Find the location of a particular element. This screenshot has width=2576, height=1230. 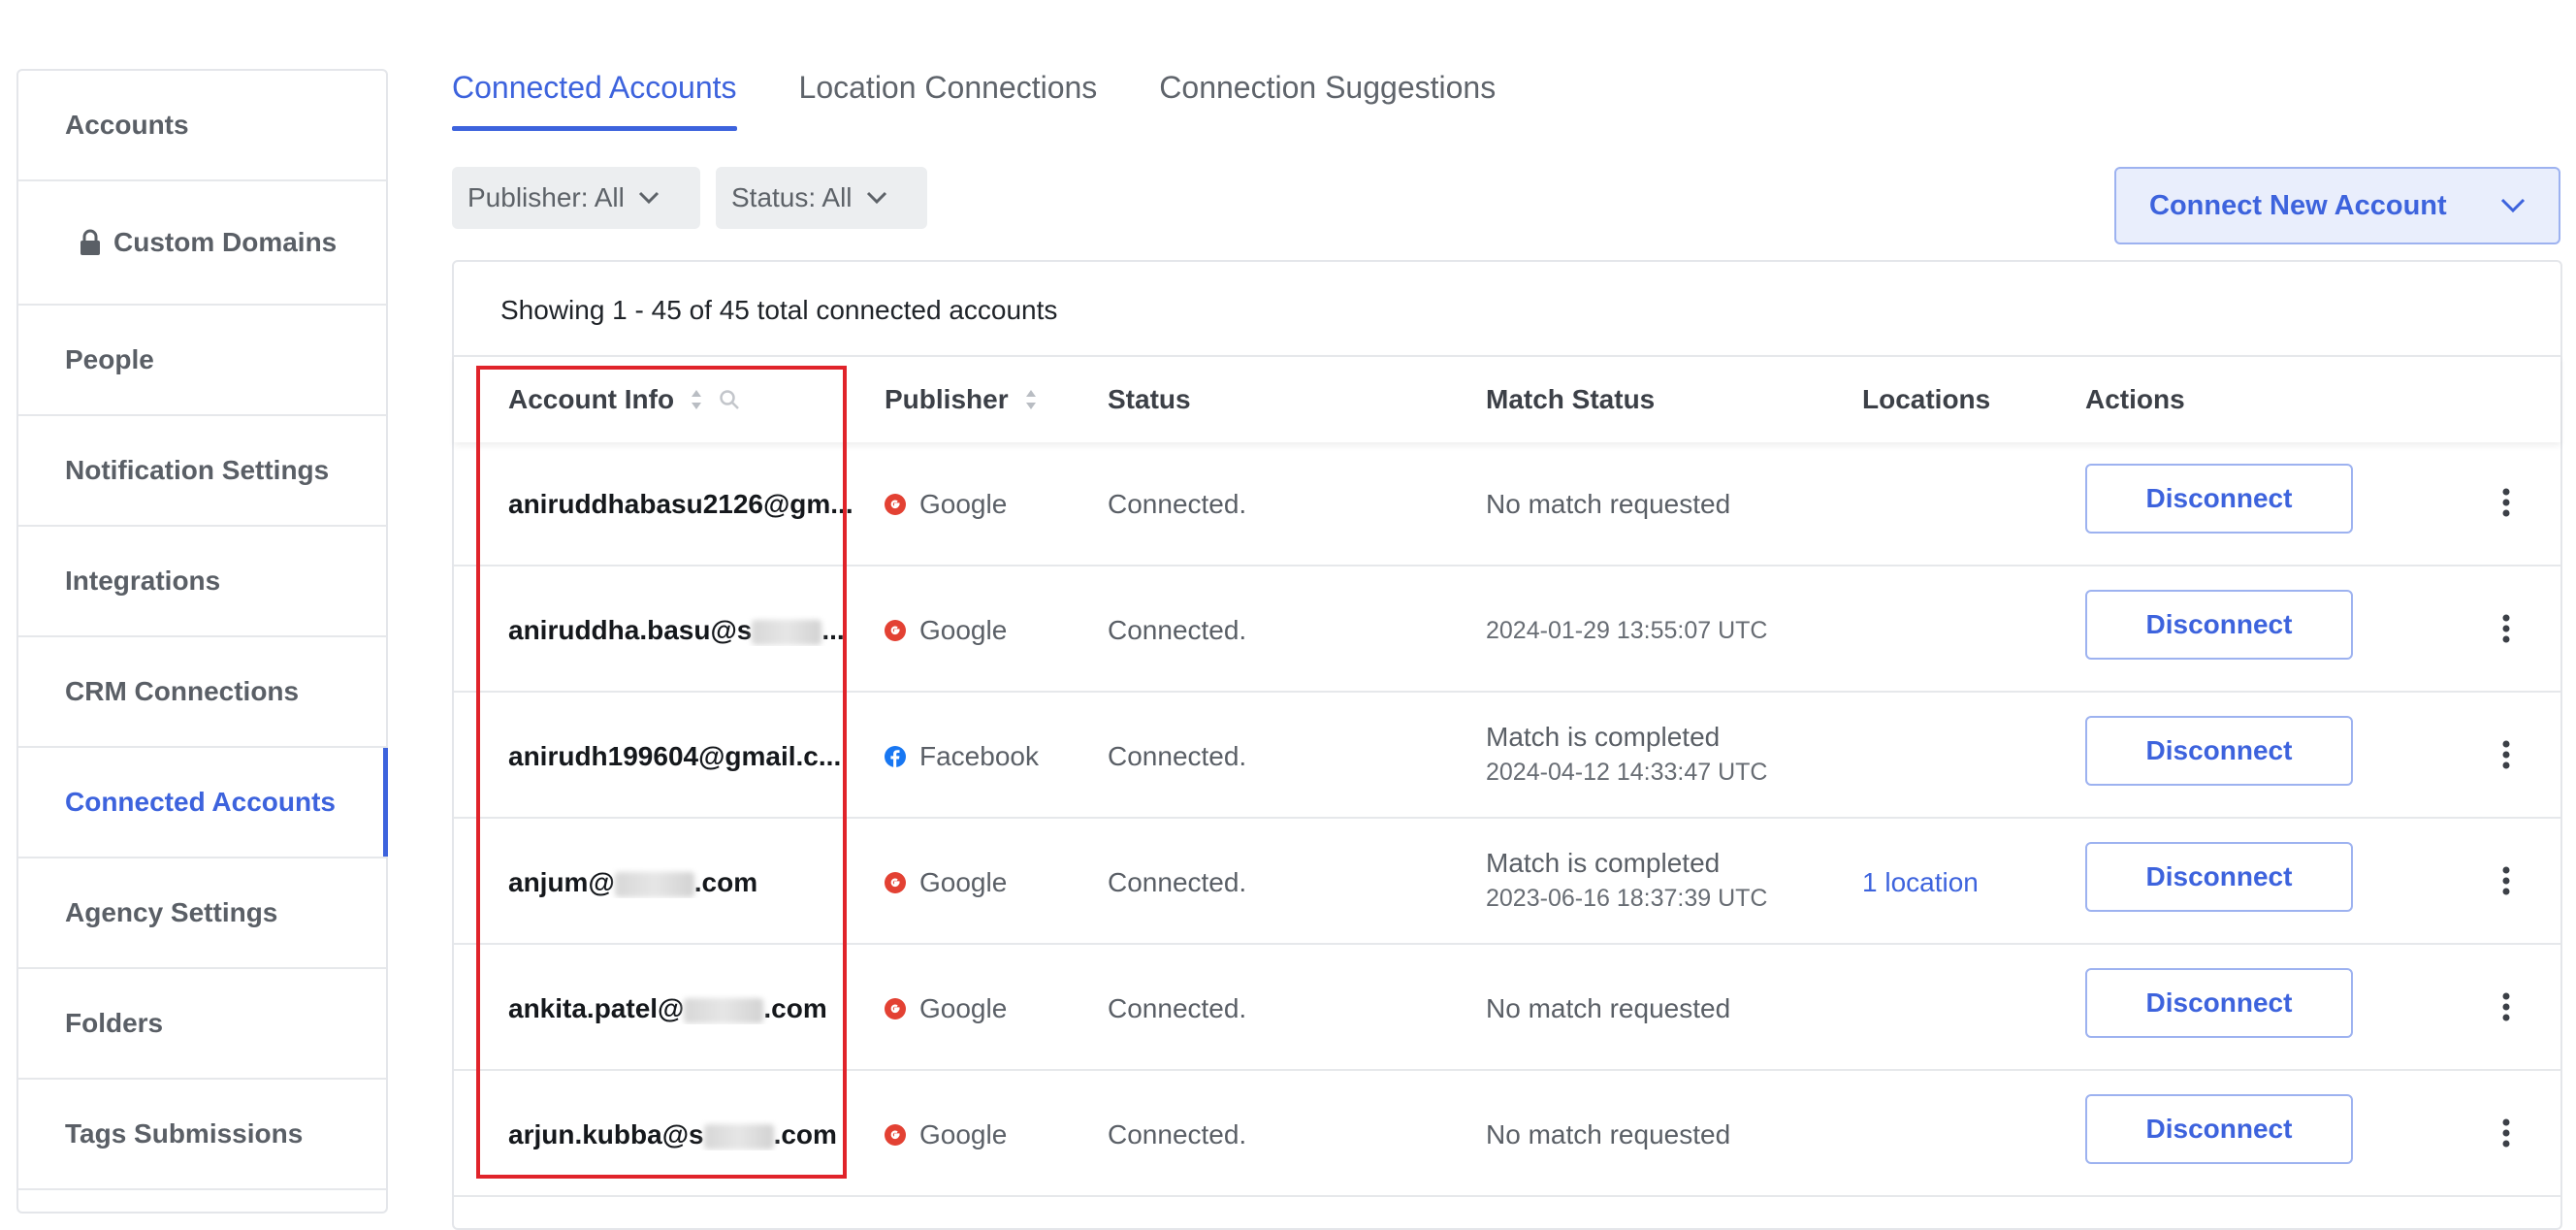

publisher-cell: Facebook is located at coordinates (962, 757).